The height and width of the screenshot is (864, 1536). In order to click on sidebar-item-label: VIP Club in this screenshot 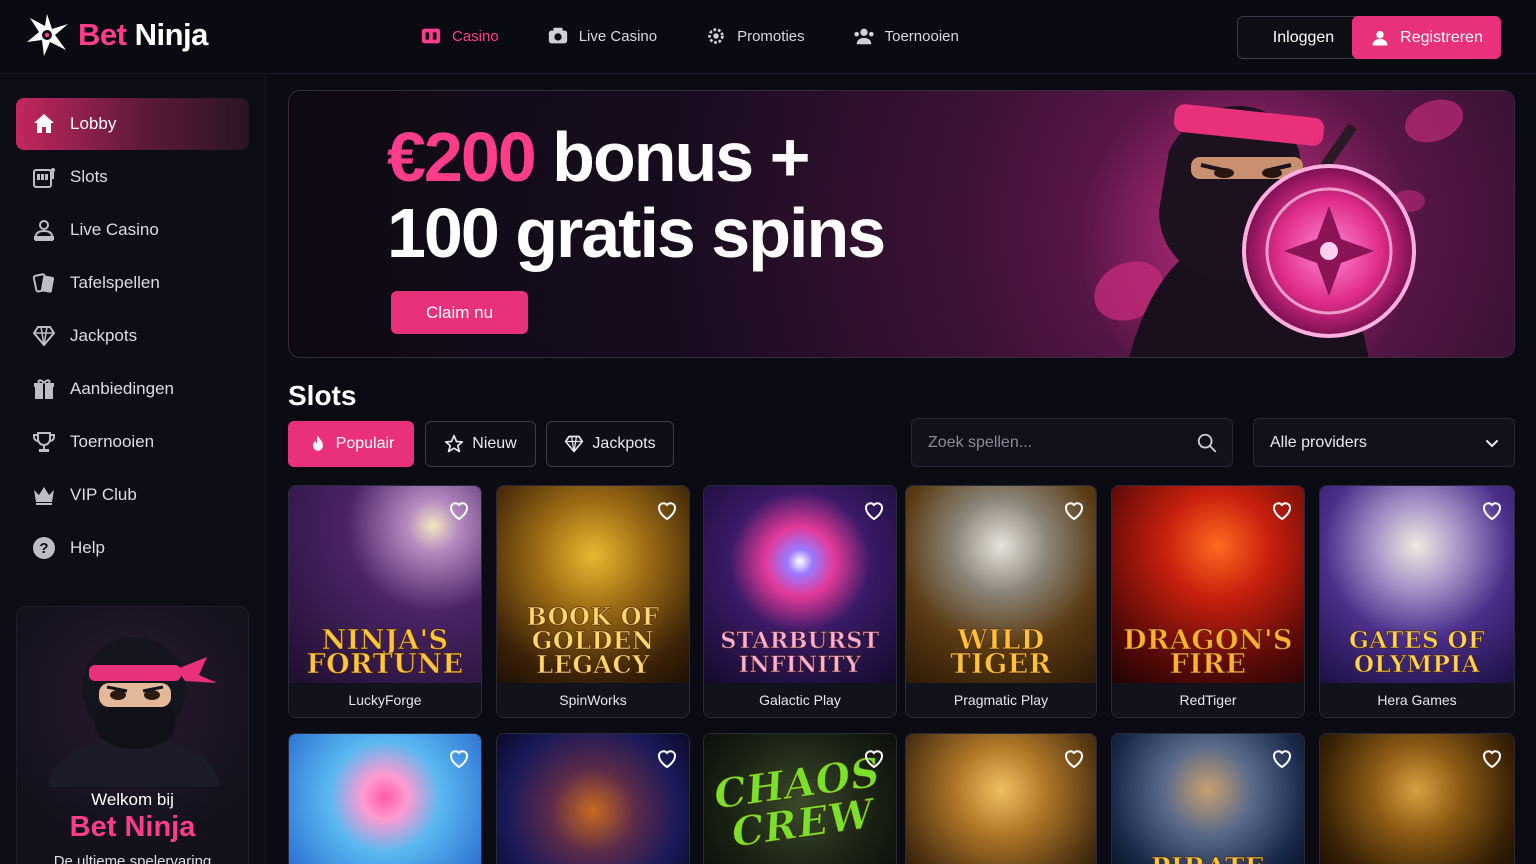, I will do `click(103, 494)`.